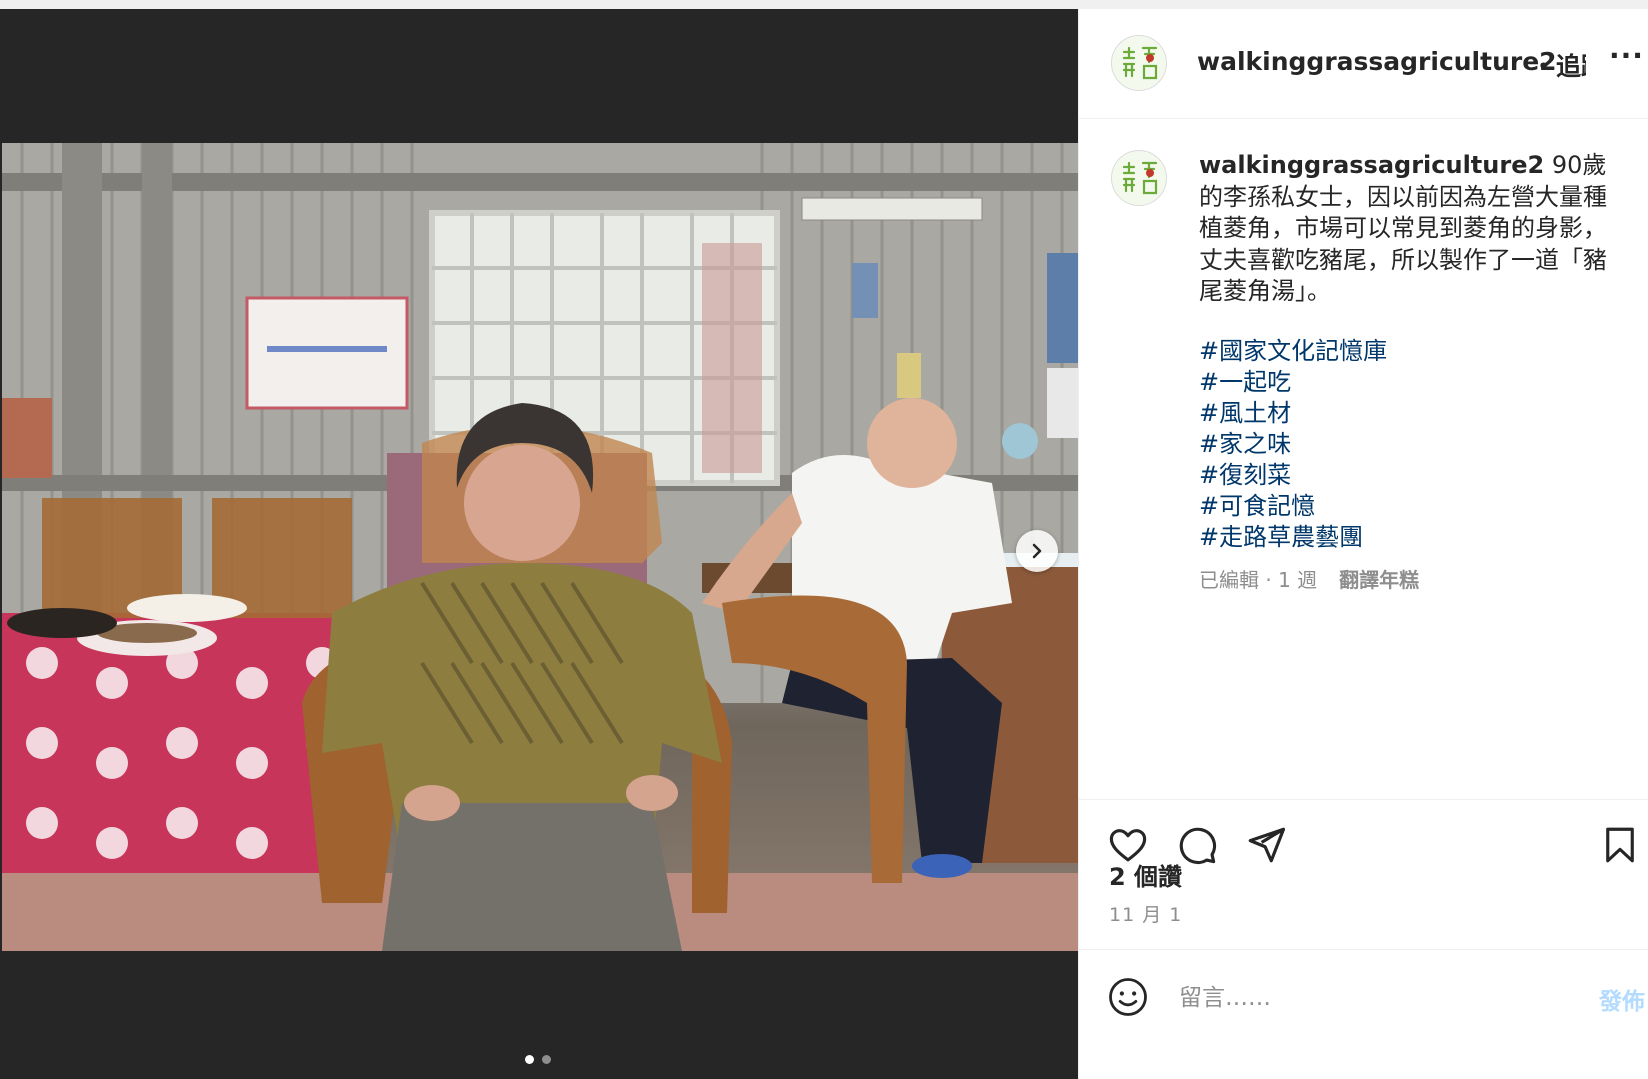 The height and width of the screenshot is (1079, 1648). I want to click on emoji-button, so click(1128, 999).